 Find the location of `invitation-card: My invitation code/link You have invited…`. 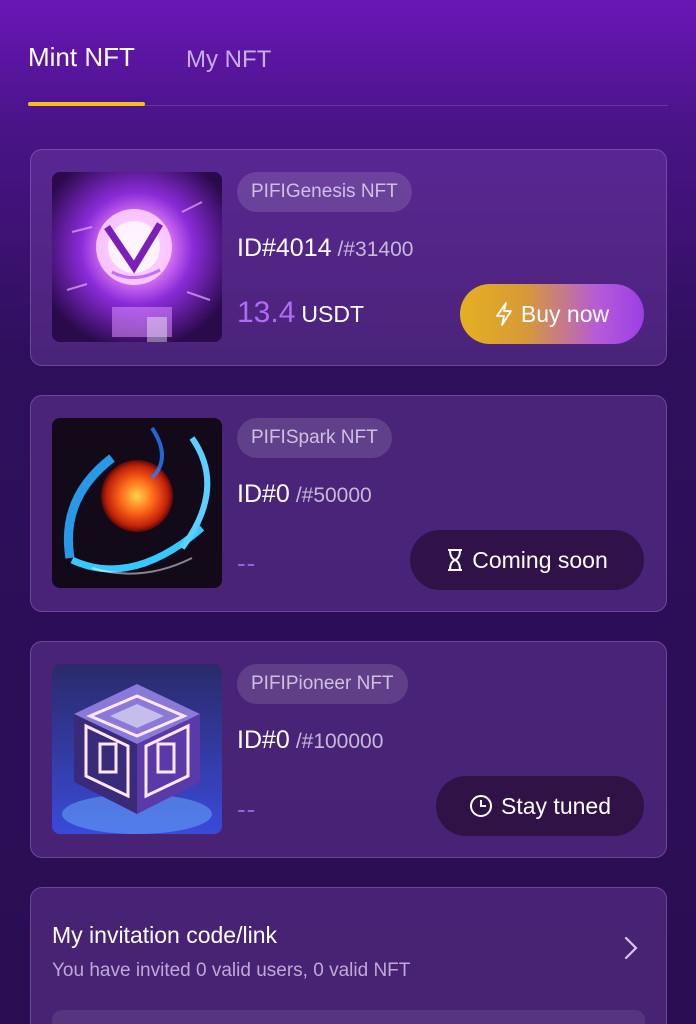

invitation-card: My invitation code/link You have invited… is located at coordinates (348, 955).